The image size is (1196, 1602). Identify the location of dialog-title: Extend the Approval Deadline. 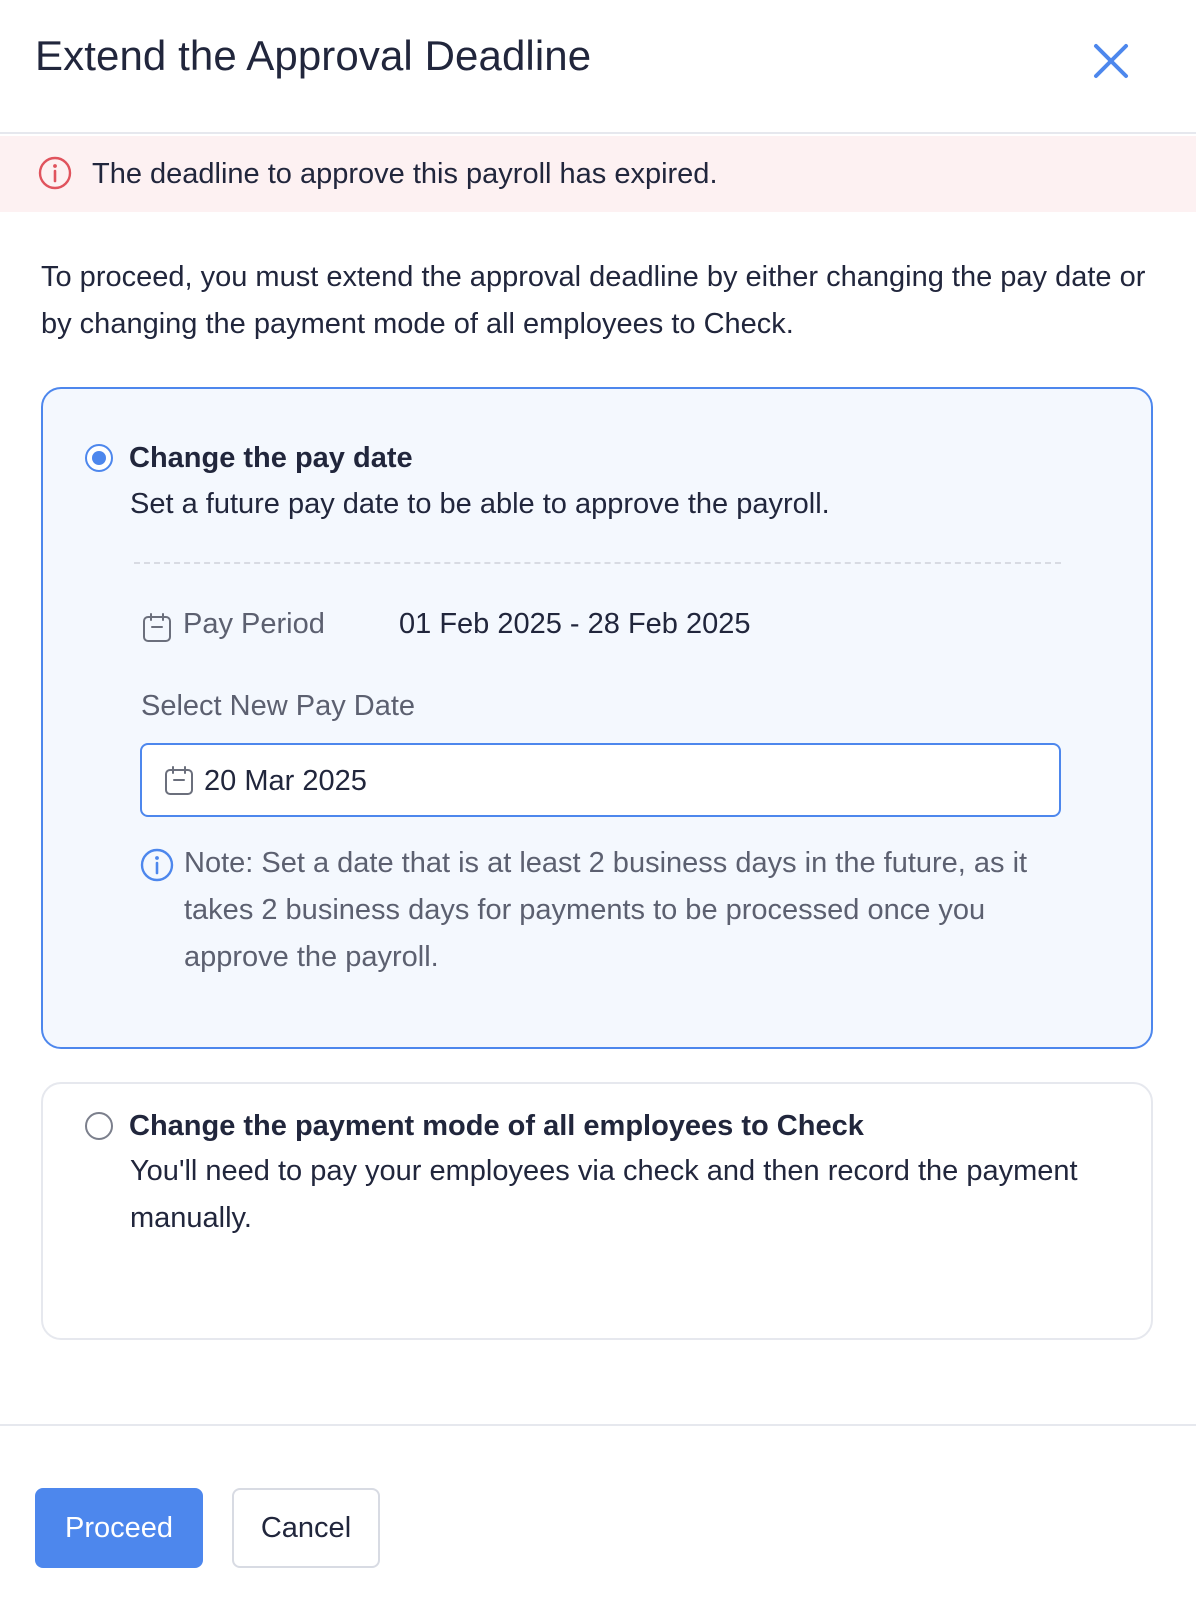
(313, 55).